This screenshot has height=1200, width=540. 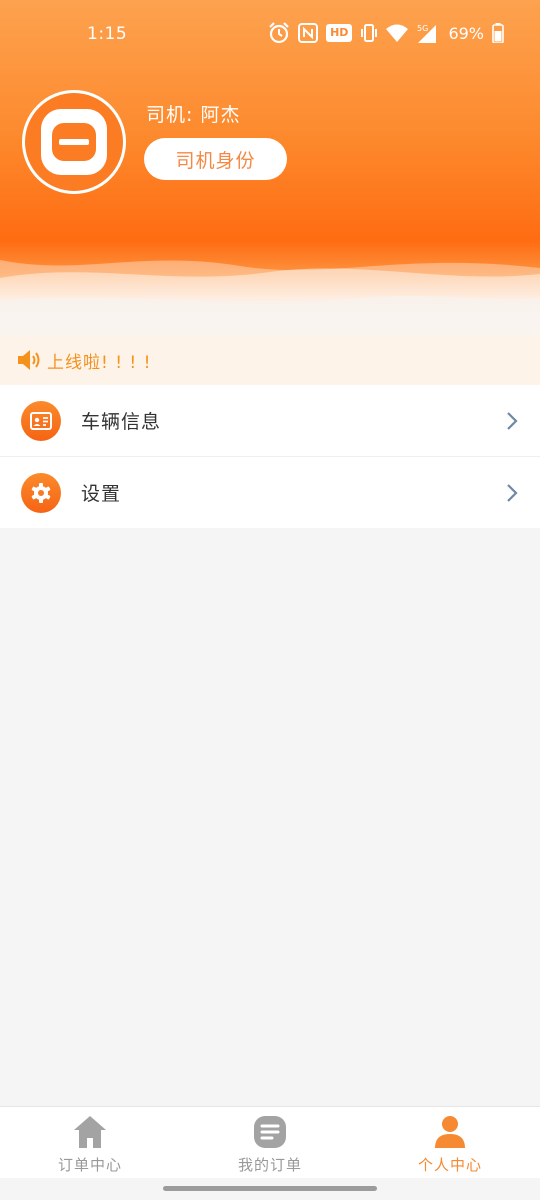 I want to click on status-time: 1:15, so click(x=107, y=34).